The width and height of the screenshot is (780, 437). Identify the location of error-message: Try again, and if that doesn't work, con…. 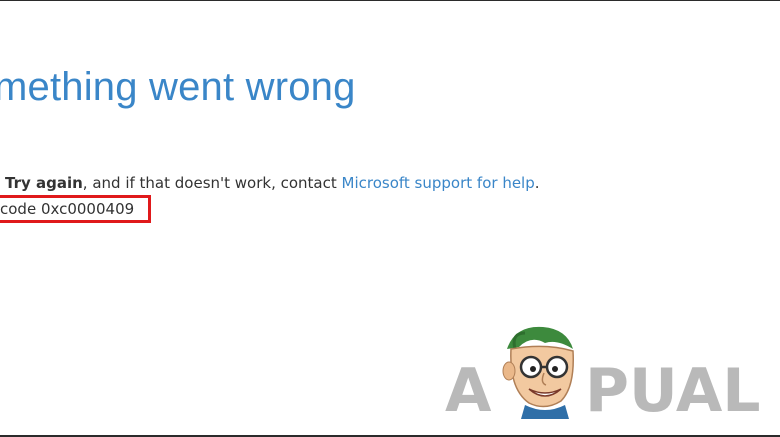
(272, 183).